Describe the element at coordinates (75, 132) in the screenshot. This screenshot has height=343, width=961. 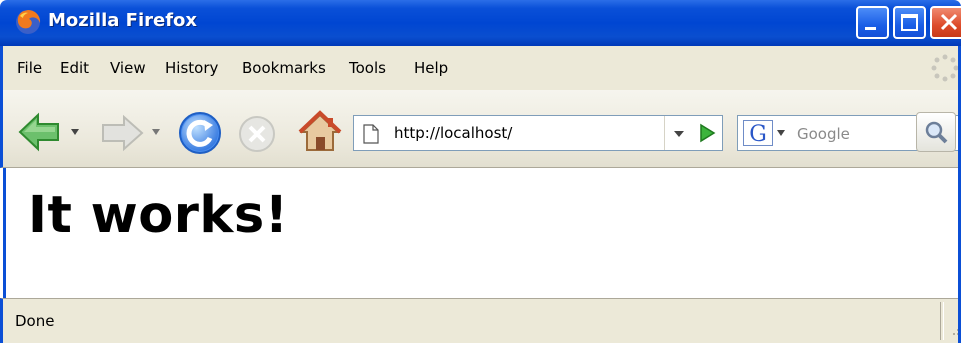
I see `back-dropdown-icon` at that location.